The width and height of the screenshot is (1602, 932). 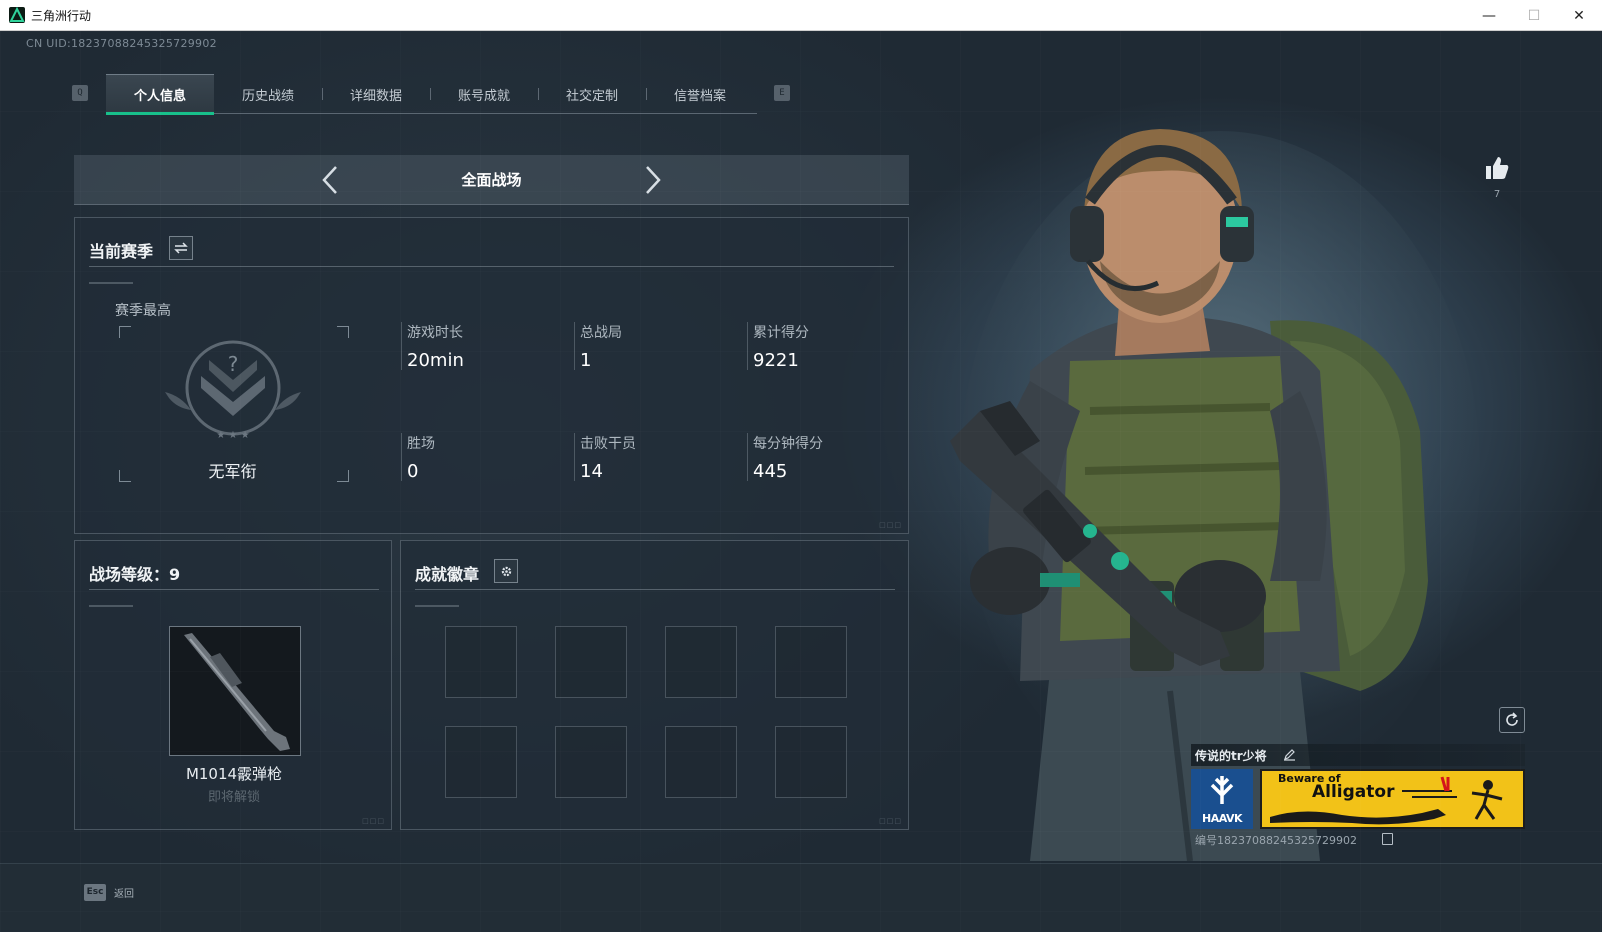 What do you see at coordinates (586, 360) in the screenshot?
I see `stat-value: 1` at bounding box center [586, 360].